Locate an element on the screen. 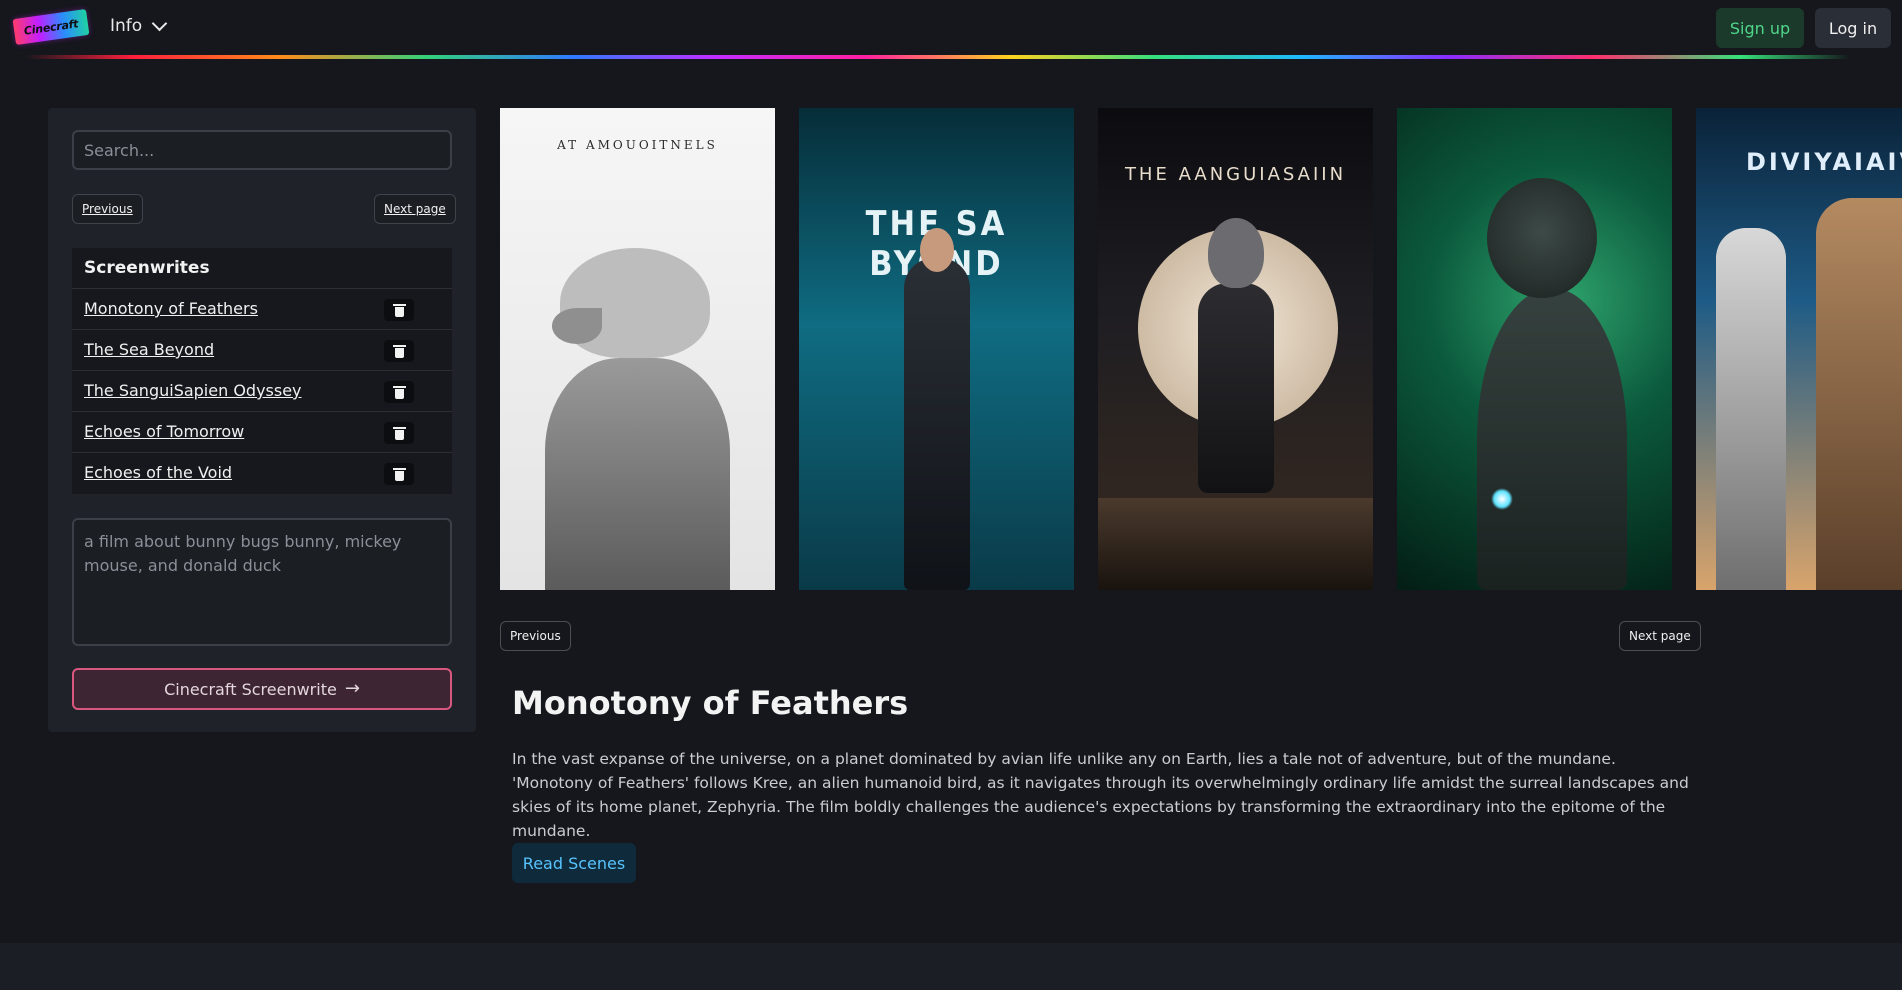 This screenshot has height=990, width=1902. sidebar-previous-button: Previous is located at coordinates (107, 209).